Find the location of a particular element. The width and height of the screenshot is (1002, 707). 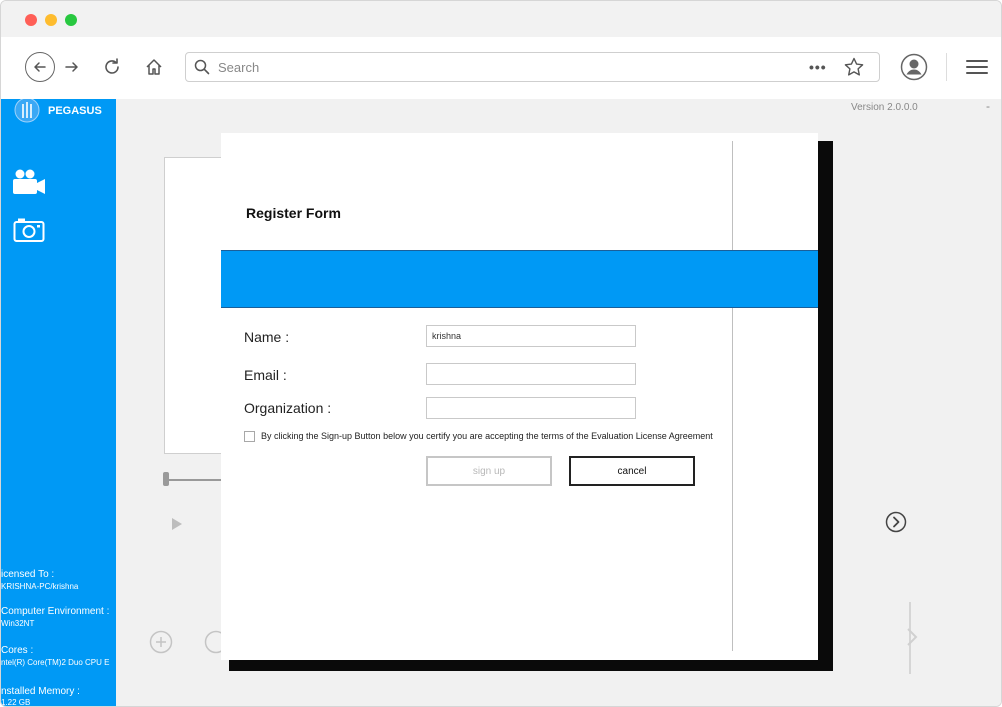

computer-environment-label: Computer Environment : is located at coordinates (55, 611).